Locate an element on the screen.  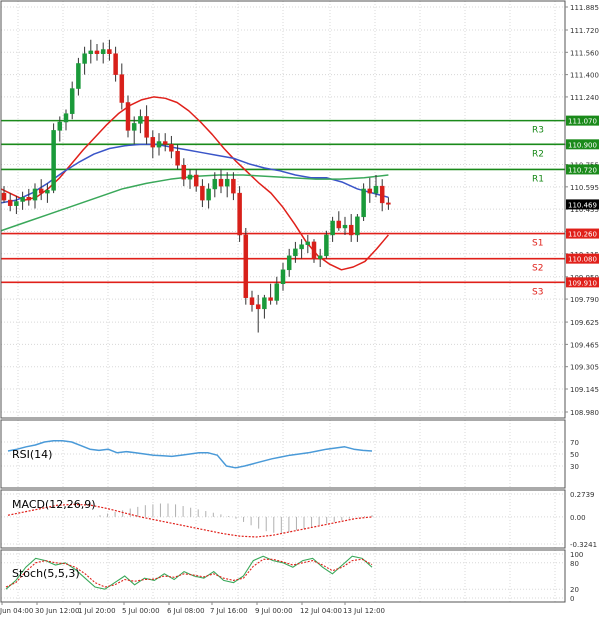
rsi-tick-label: 70 is located at coordinates (574, 443).